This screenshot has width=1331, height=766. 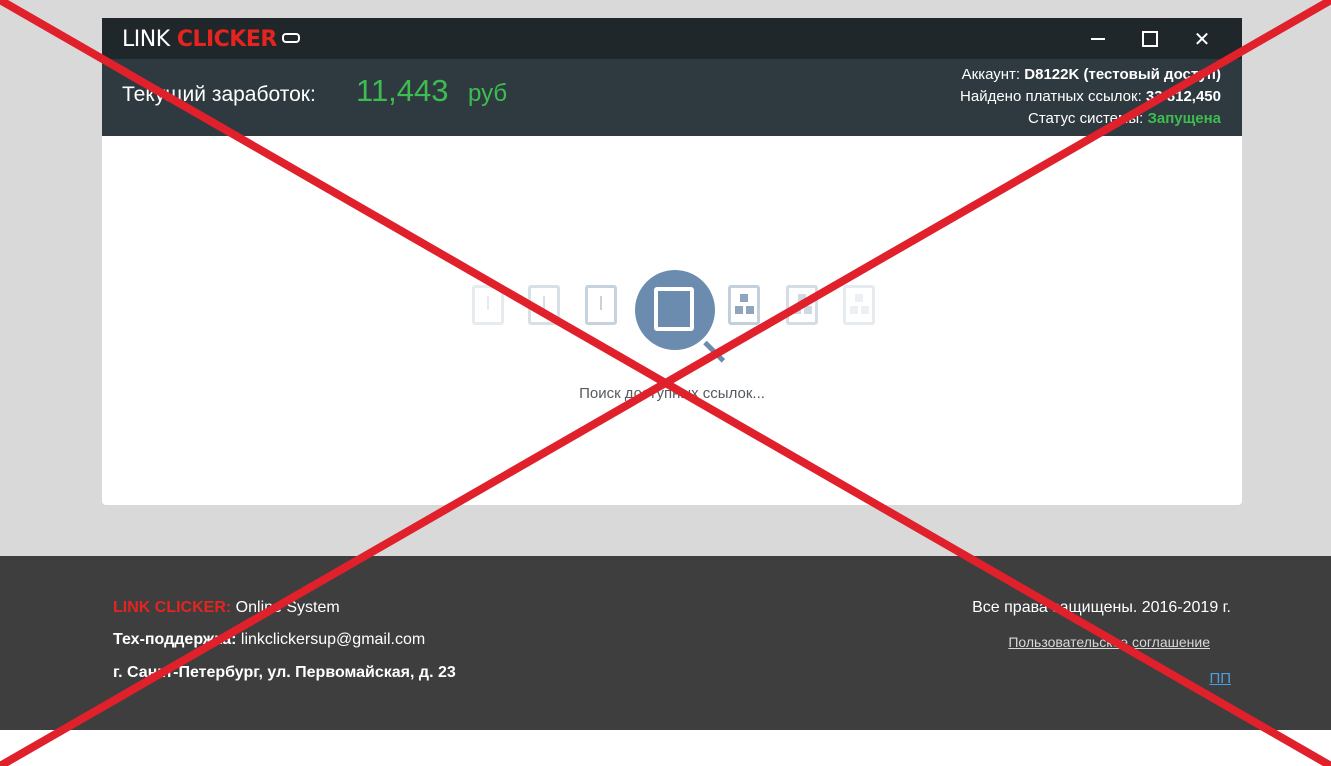 I want to click on footer-support-line: Тех-поддержка: linkclickersup@gmail.com, so click(x=269, y=640).